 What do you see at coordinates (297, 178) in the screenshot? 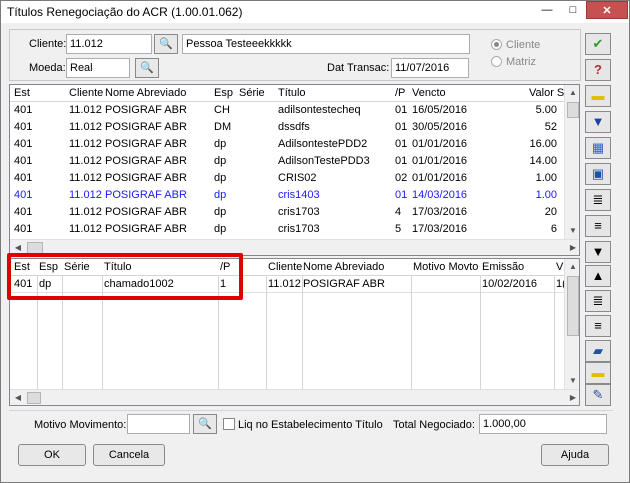
I see `table-cell: CRIS02` at bounding box center [297, 178].